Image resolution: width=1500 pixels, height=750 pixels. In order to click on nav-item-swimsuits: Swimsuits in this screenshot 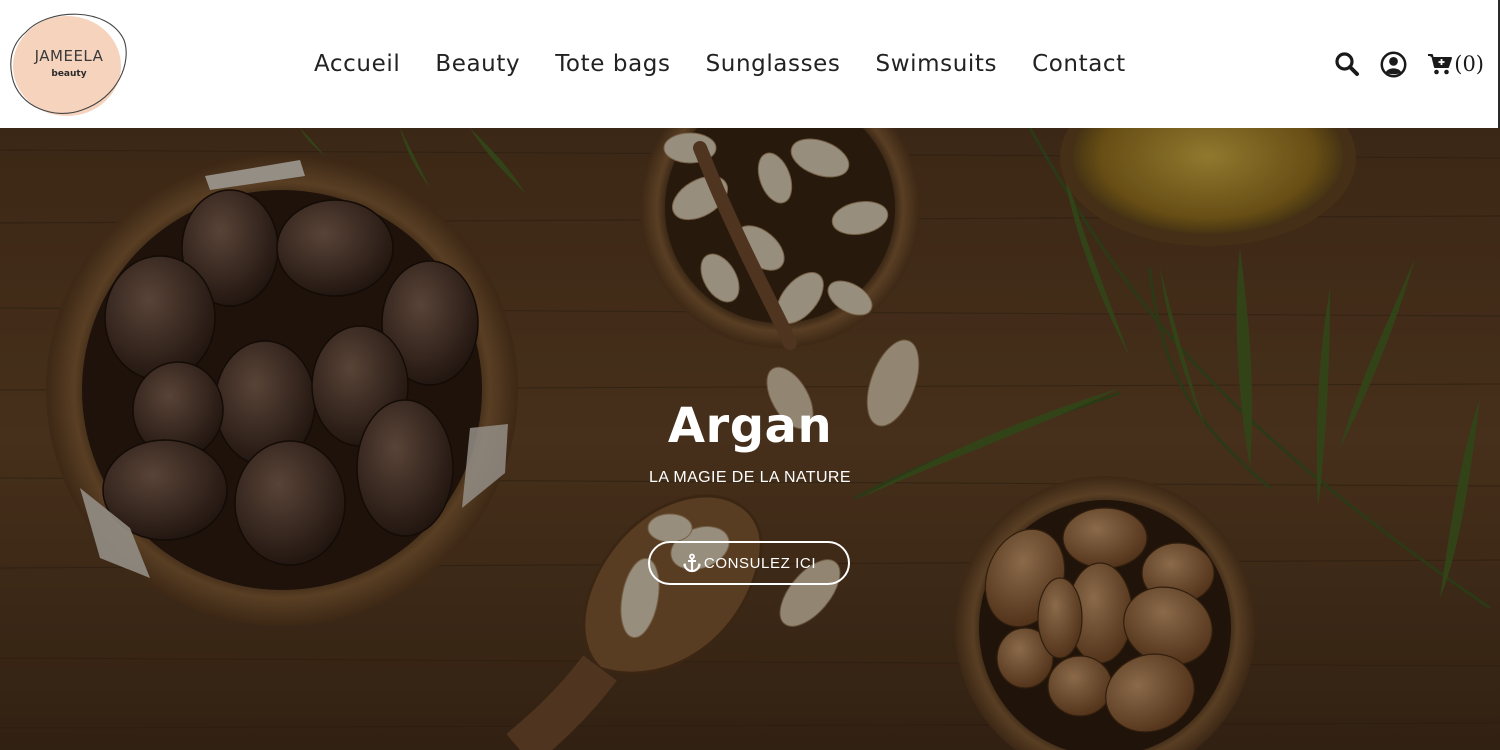, I will do `click(937, 64)`.